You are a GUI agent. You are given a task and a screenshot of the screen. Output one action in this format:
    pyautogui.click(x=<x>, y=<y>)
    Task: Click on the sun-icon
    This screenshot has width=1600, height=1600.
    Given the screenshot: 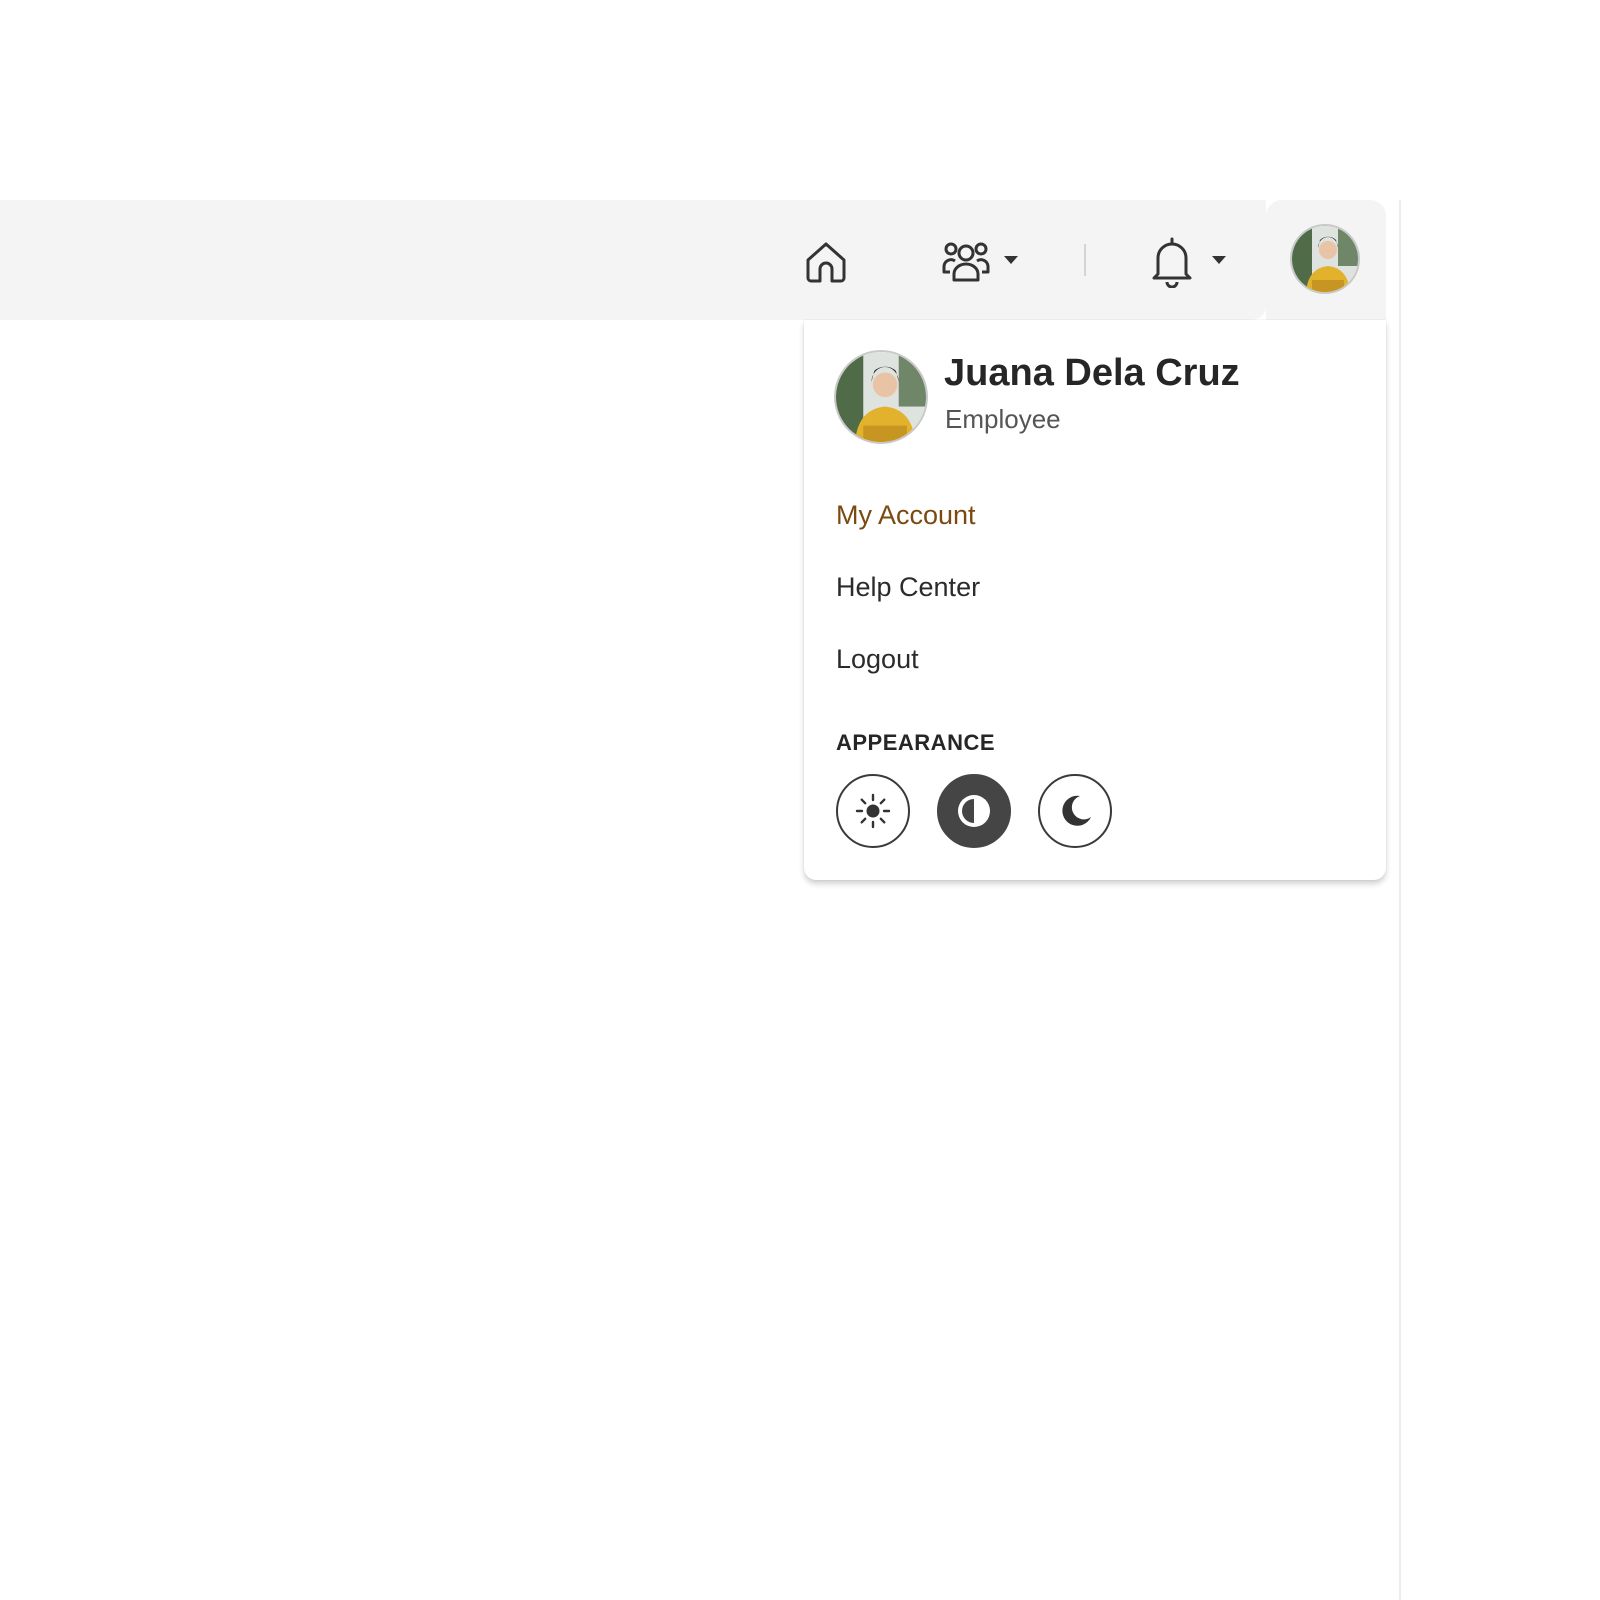 What is the action you would take?
    pyautogui.click(x=873, y=811)
    